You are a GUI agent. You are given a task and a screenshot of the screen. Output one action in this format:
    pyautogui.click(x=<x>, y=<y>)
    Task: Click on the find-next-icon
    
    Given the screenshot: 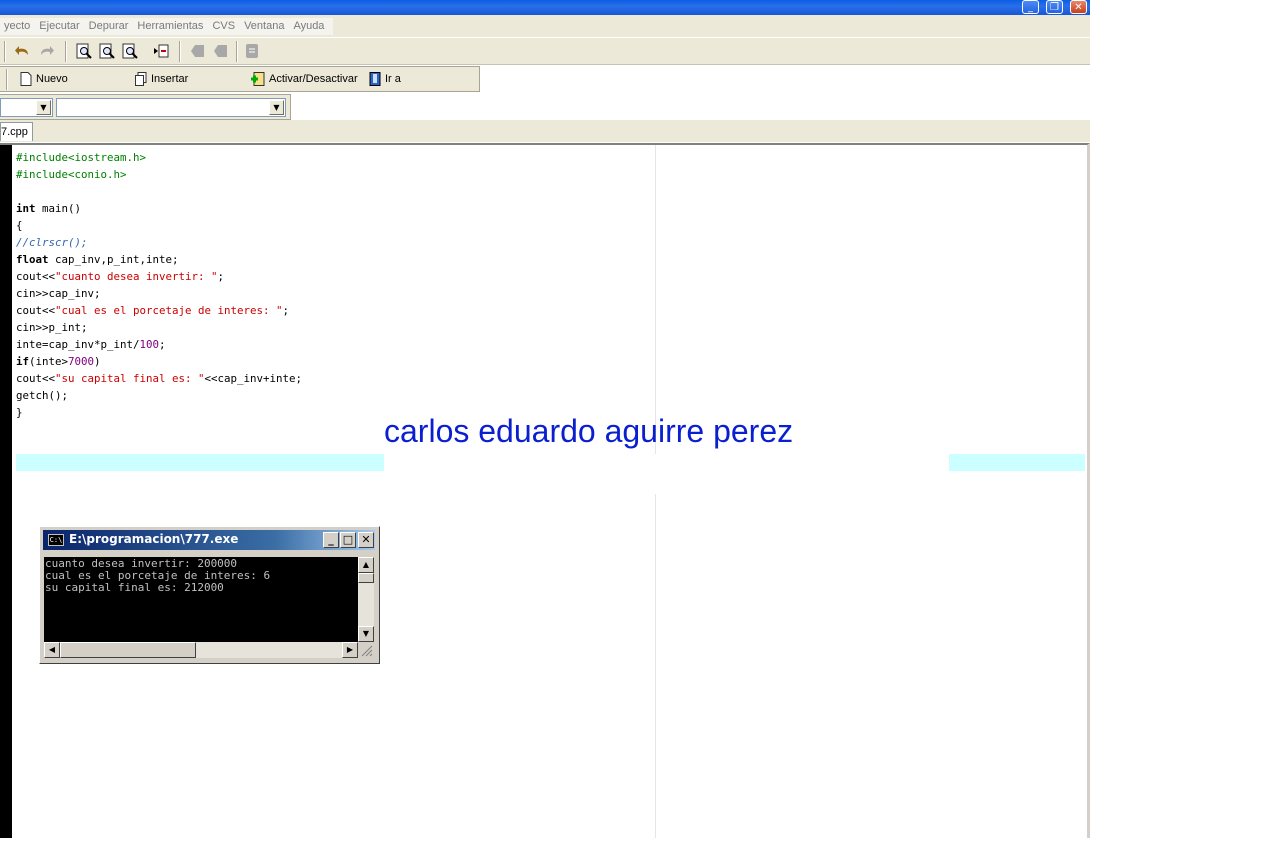 What is the action you would take?
    pyautogui.click(x=107, y=51)
    